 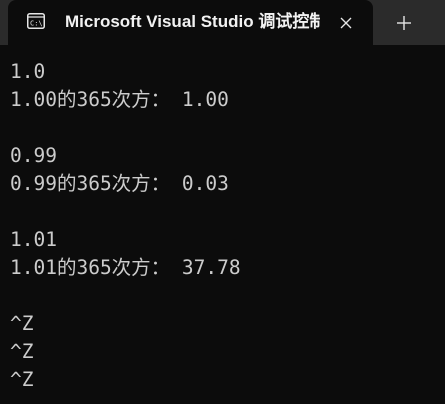 I want to click on close-icon, so click(x=346, y=23).